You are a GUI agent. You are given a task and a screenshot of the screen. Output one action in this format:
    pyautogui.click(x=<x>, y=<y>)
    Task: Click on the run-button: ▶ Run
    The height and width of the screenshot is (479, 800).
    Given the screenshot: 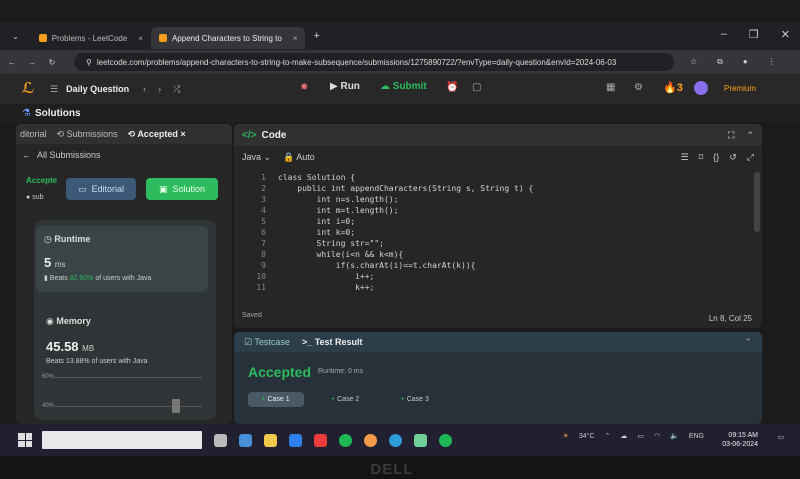 What is the action you would take?
    pyautogui.click(x=345, y=86)
    